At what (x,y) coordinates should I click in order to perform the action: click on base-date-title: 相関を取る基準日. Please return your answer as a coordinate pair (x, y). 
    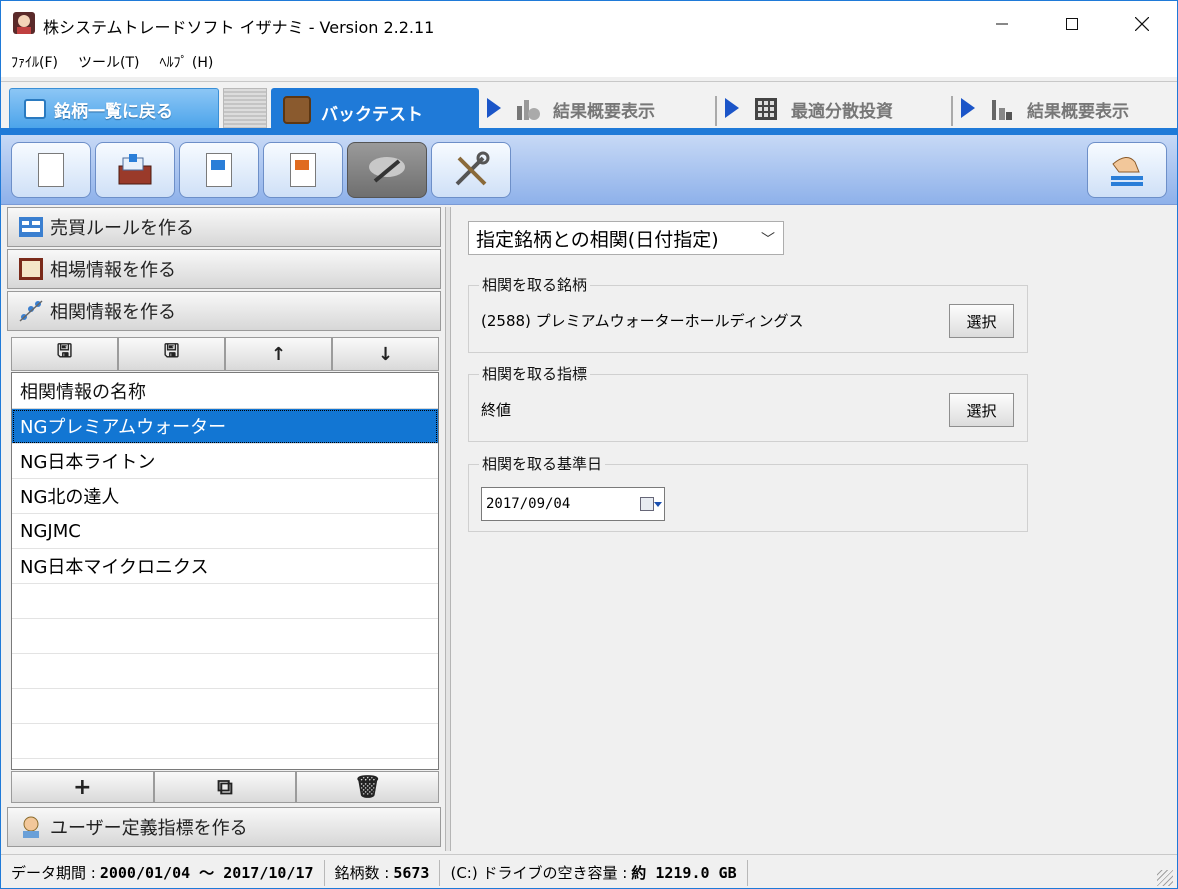
    Looking at the image, I should click on (542, 463).